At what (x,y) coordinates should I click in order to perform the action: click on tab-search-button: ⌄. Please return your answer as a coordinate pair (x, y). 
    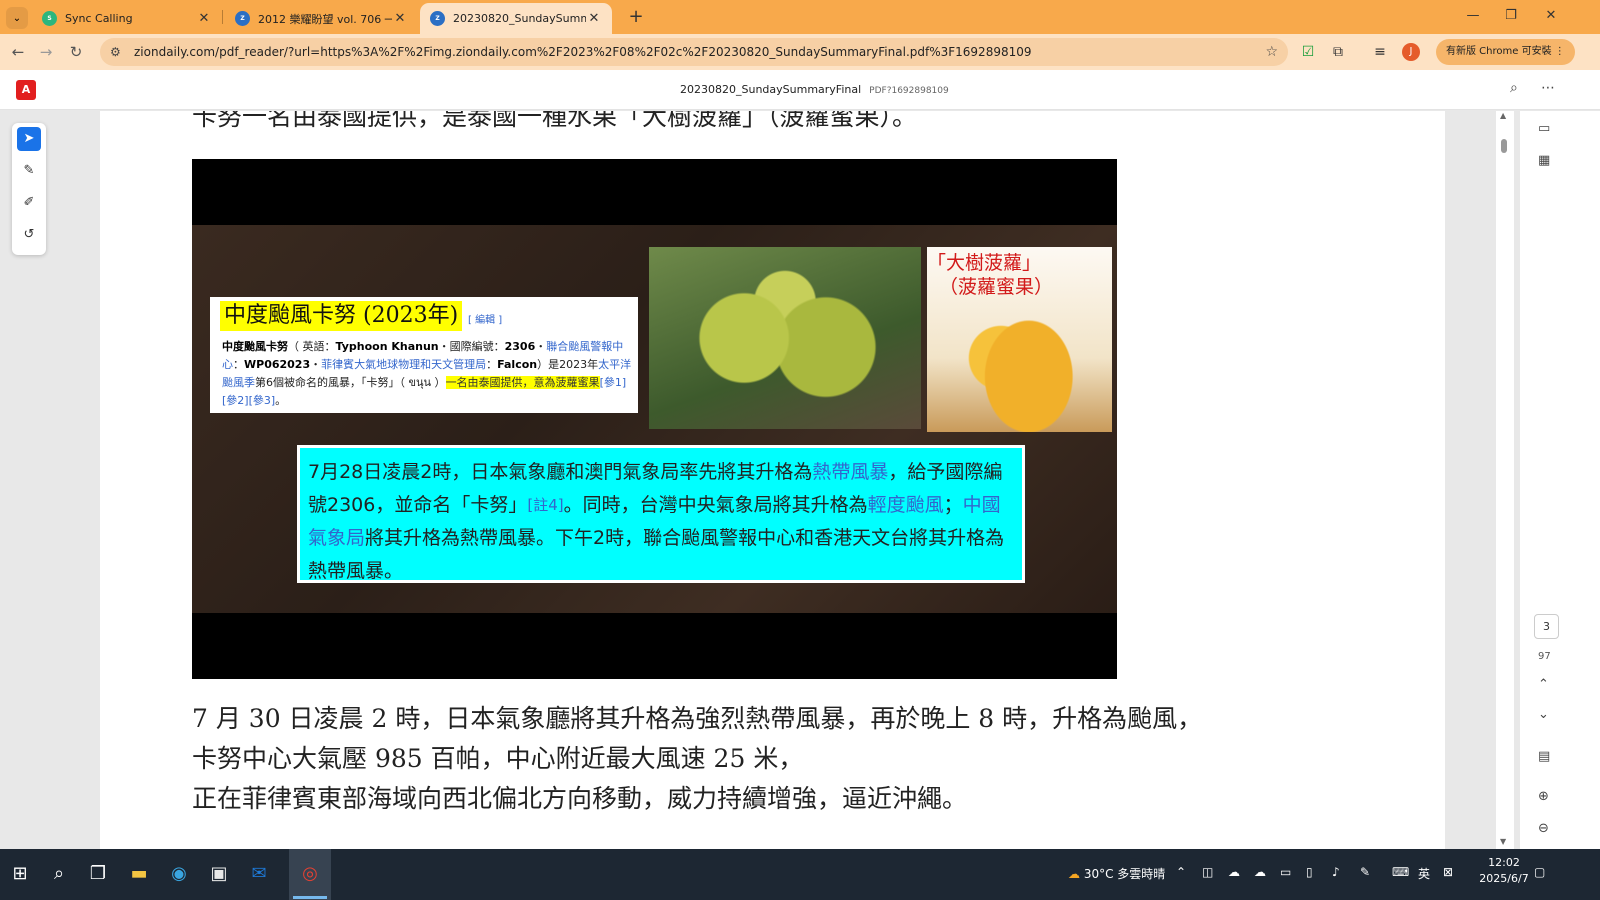
    Looking at the image, I should click on (17, 18).